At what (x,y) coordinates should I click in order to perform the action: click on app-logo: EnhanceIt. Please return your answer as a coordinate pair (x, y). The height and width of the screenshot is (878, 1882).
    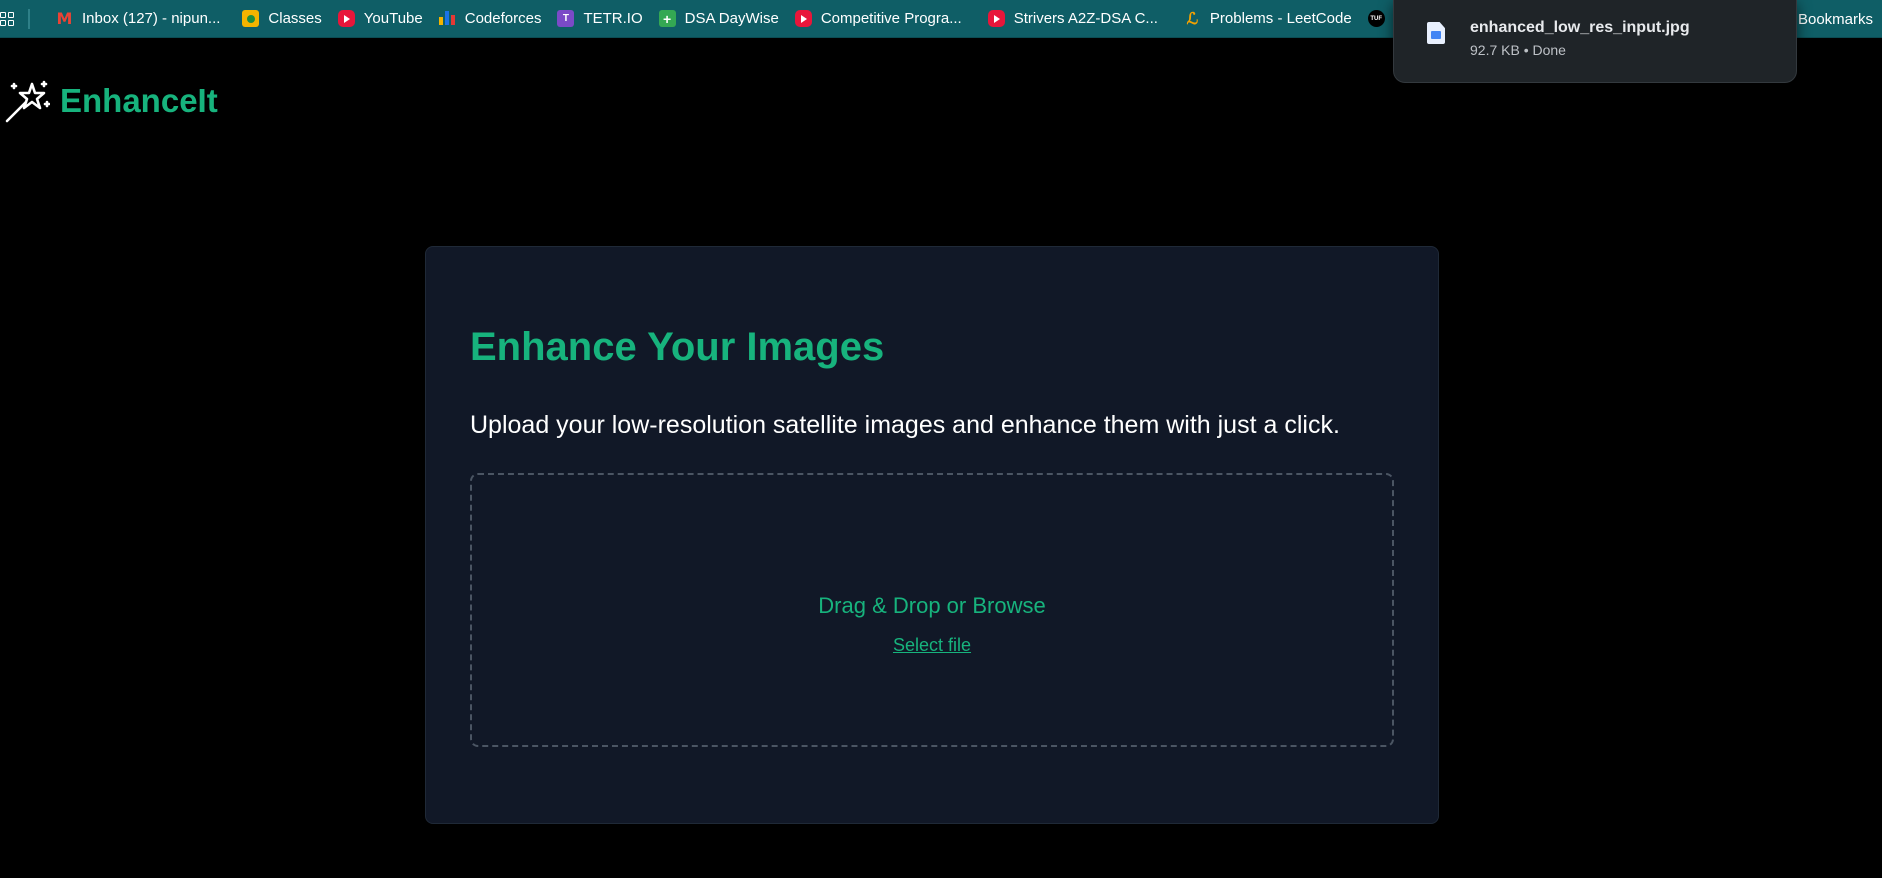
    Looking at the image, I should click on (111, 101).